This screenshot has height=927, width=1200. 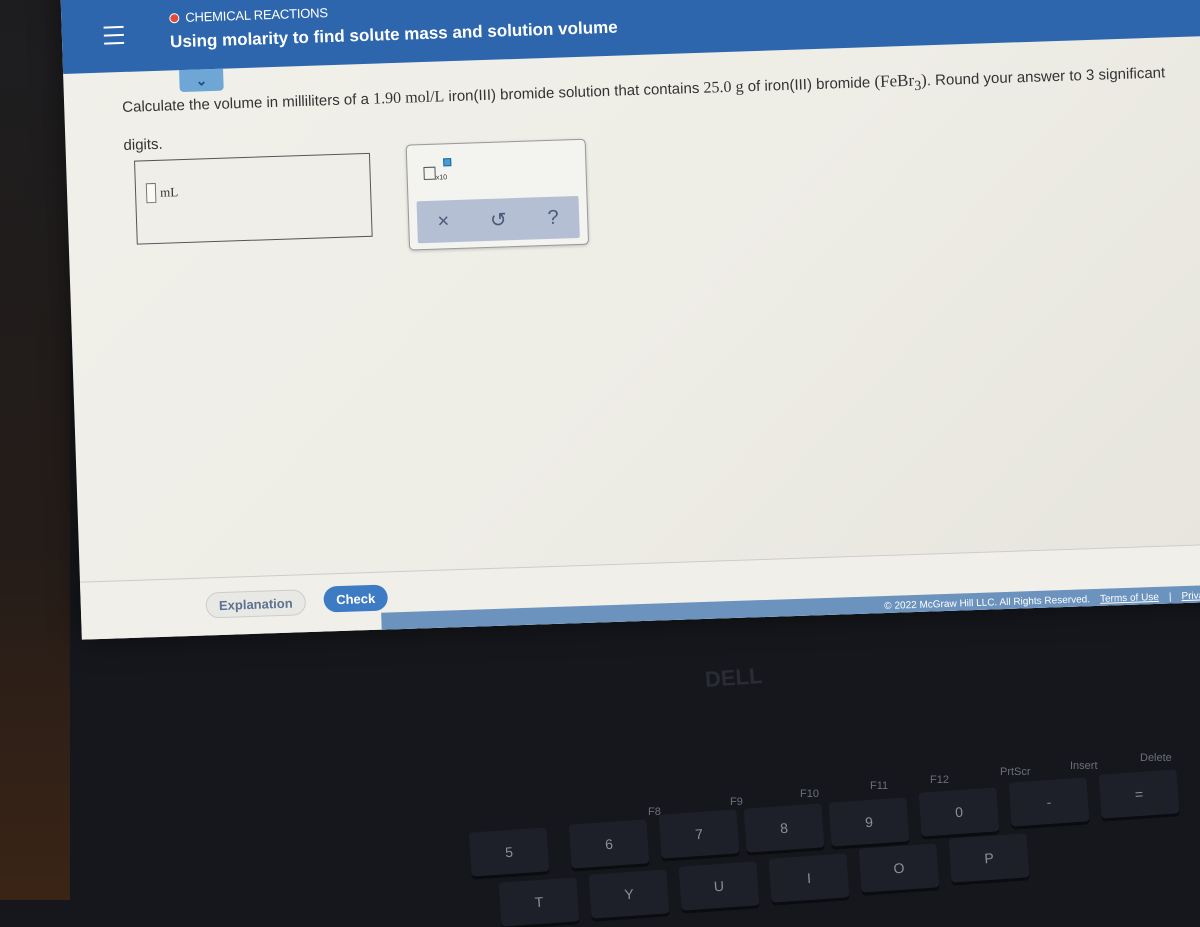 I want to click on key: 9, so click(x=869, y=822).